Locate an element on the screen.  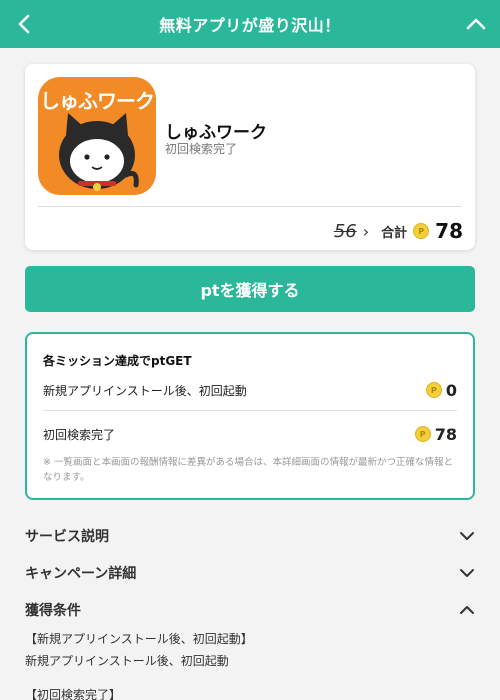
mission-points-value: 0 is located at coordinates (451, 390).